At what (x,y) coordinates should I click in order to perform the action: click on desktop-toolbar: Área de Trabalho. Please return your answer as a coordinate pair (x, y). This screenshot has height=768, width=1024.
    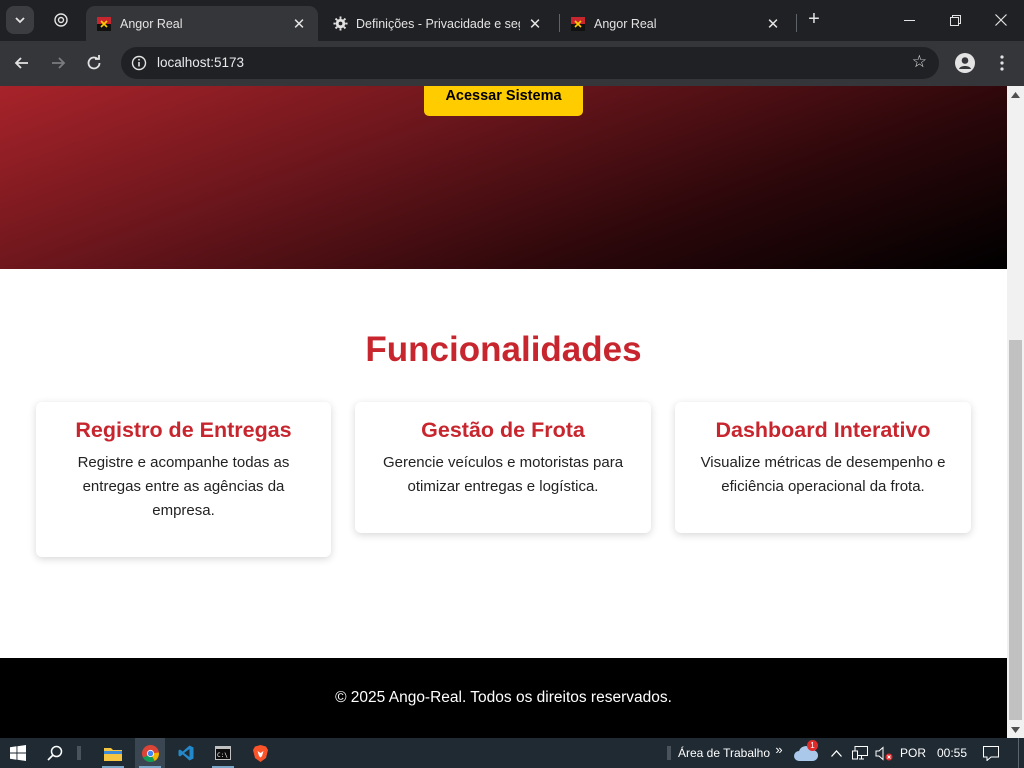
    Looking at the image, I should click on (724, 753).